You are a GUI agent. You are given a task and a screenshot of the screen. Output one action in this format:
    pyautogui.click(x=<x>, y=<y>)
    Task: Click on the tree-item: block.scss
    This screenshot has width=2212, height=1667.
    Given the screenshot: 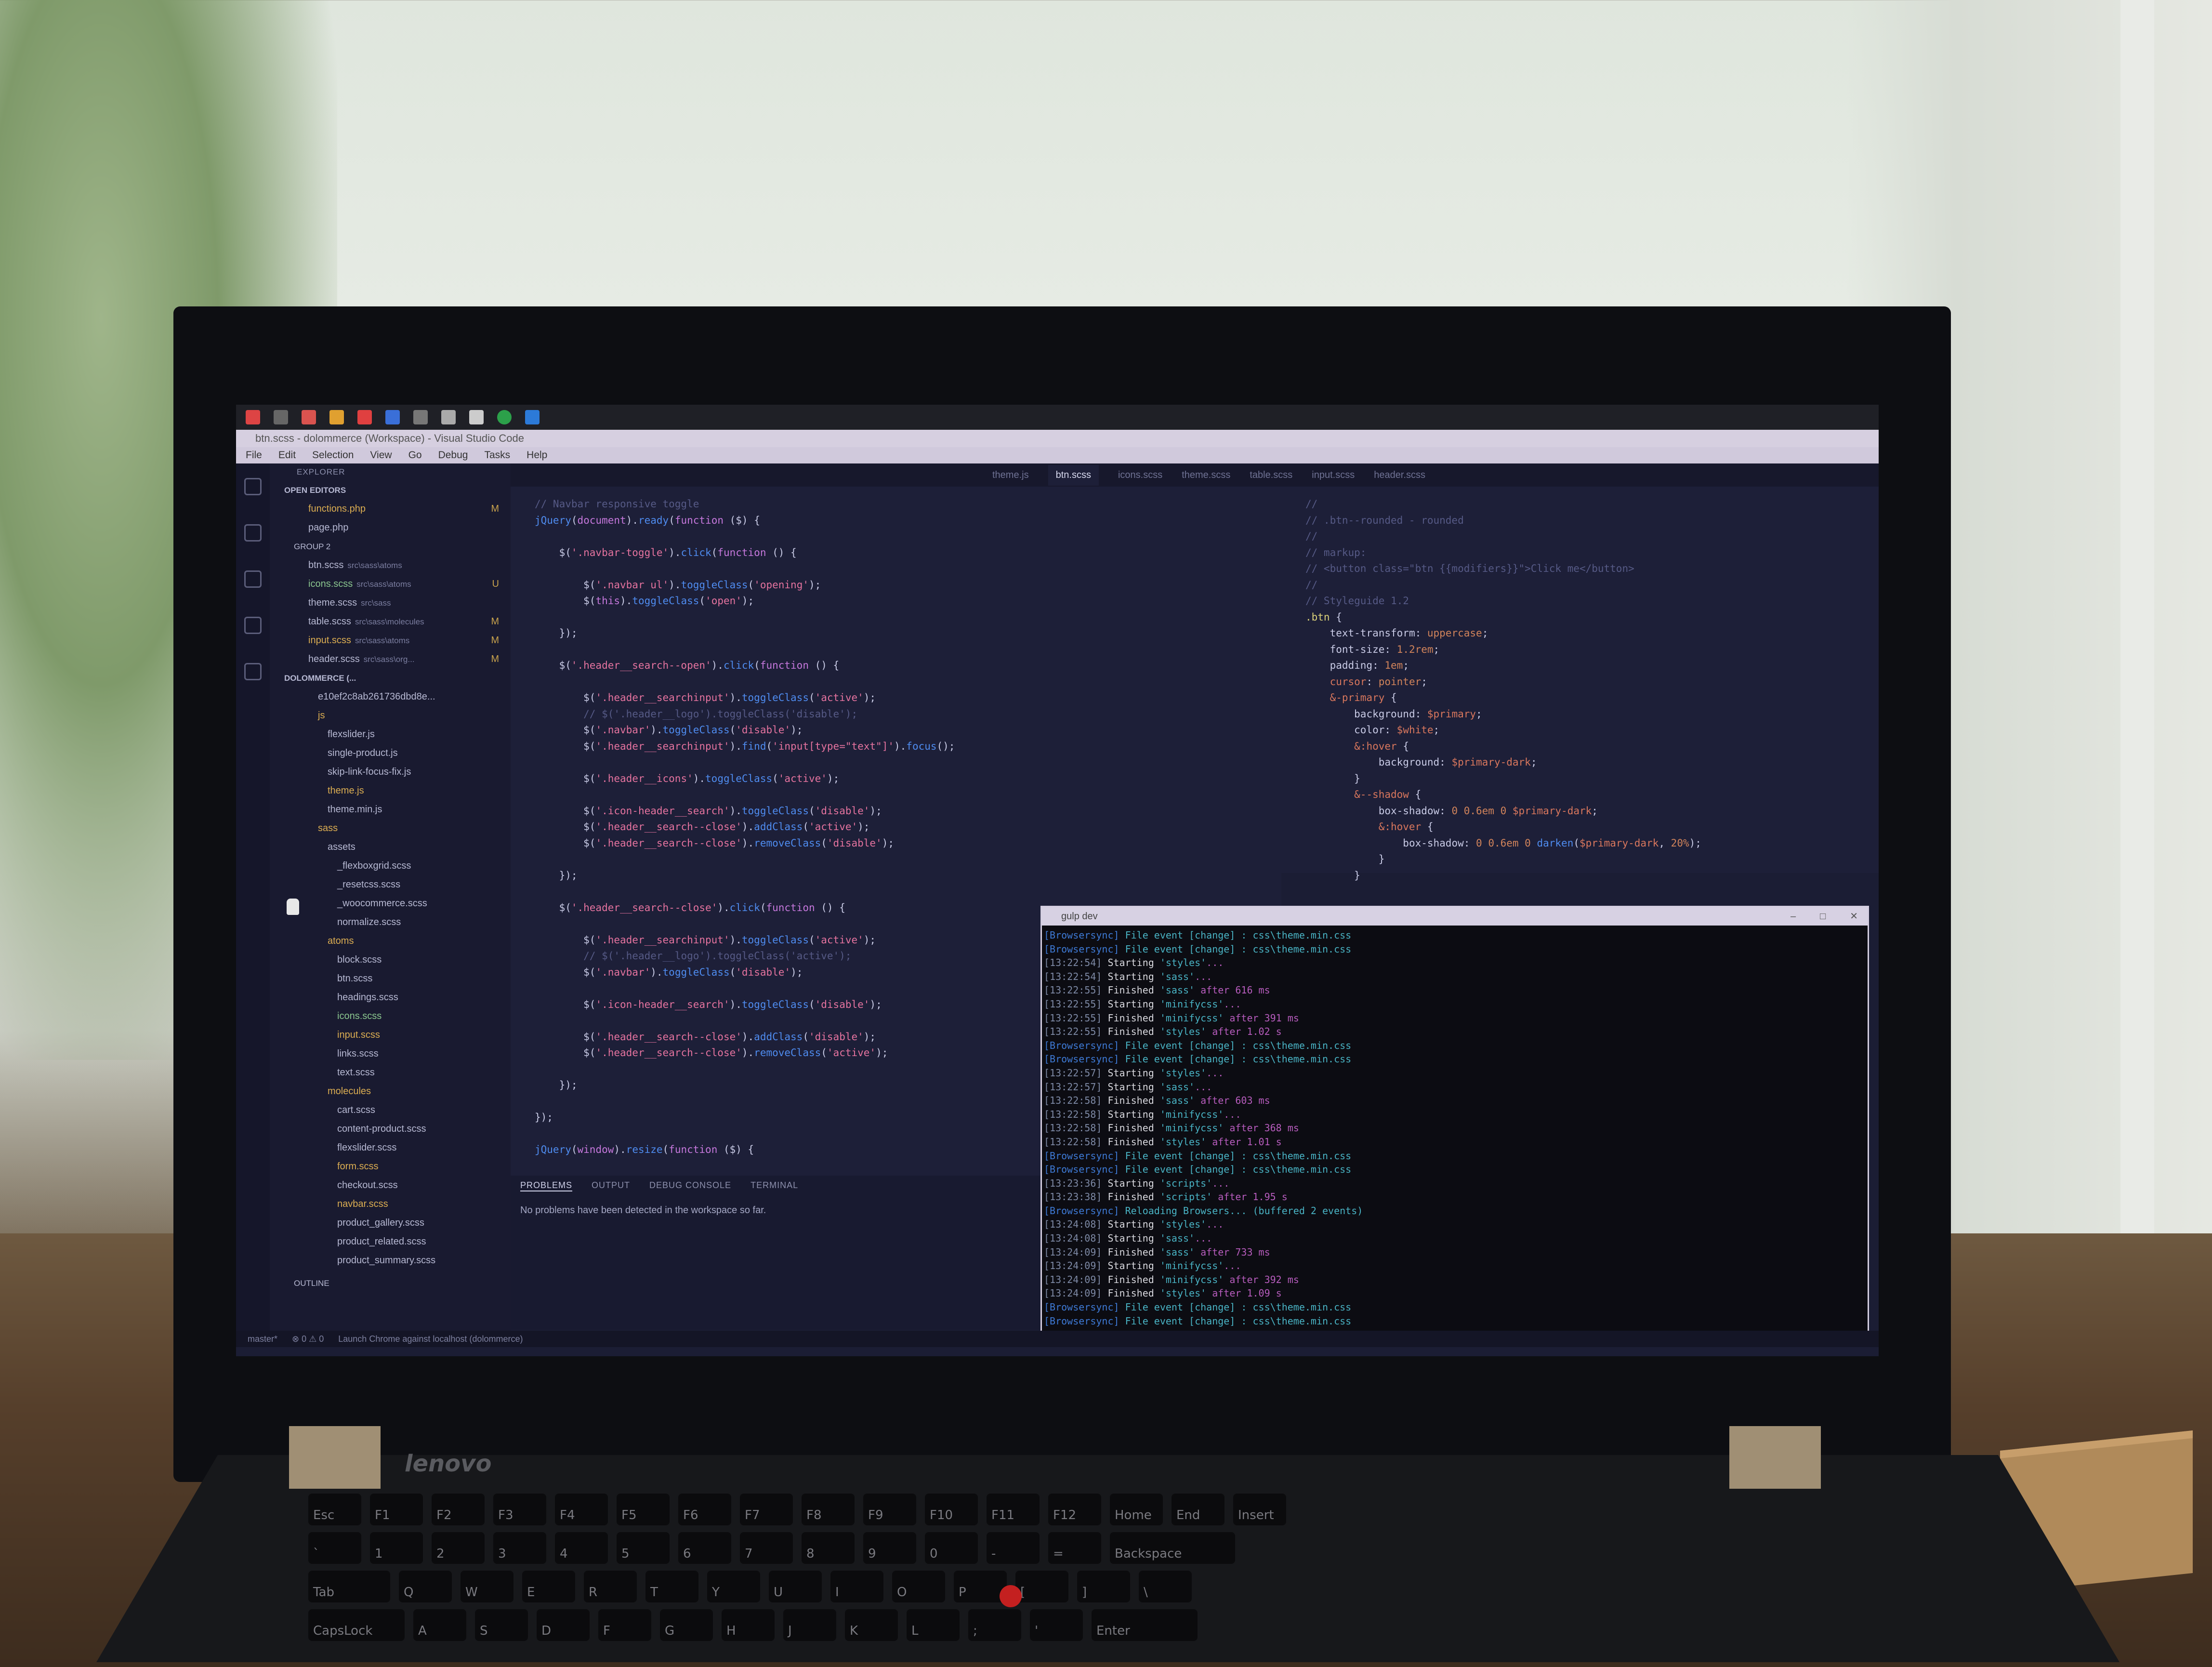 What is the action you would take?
    pyautogui.click(x=390, y=960)
    